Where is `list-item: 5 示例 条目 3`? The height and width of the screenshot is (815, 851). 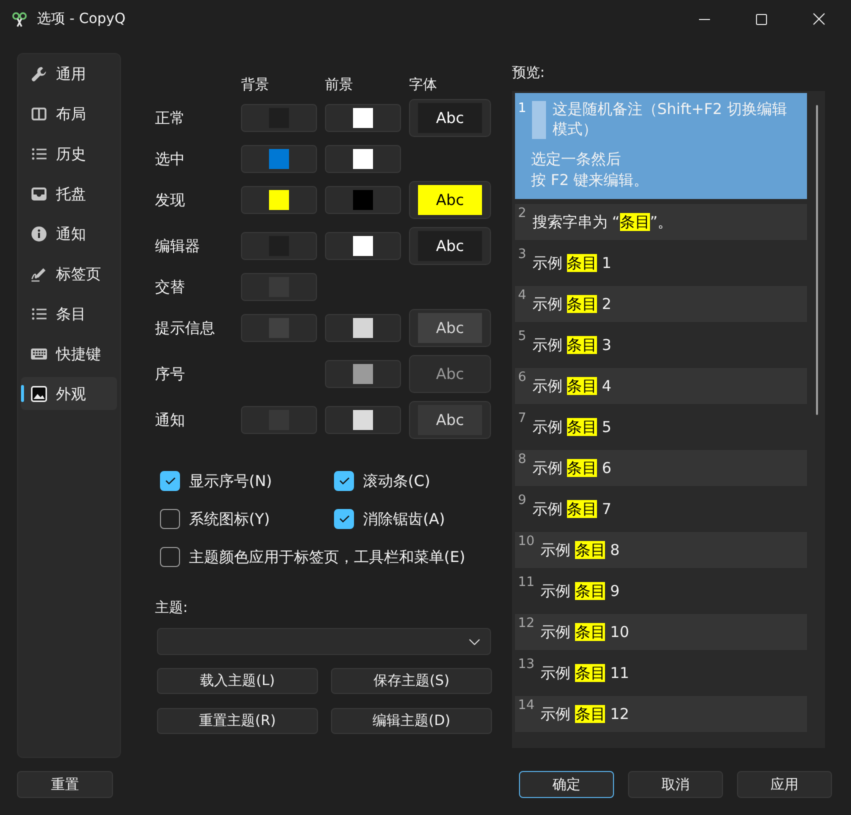 list-item: 5 示例 条目 3 is located at coordinates (661, 345).